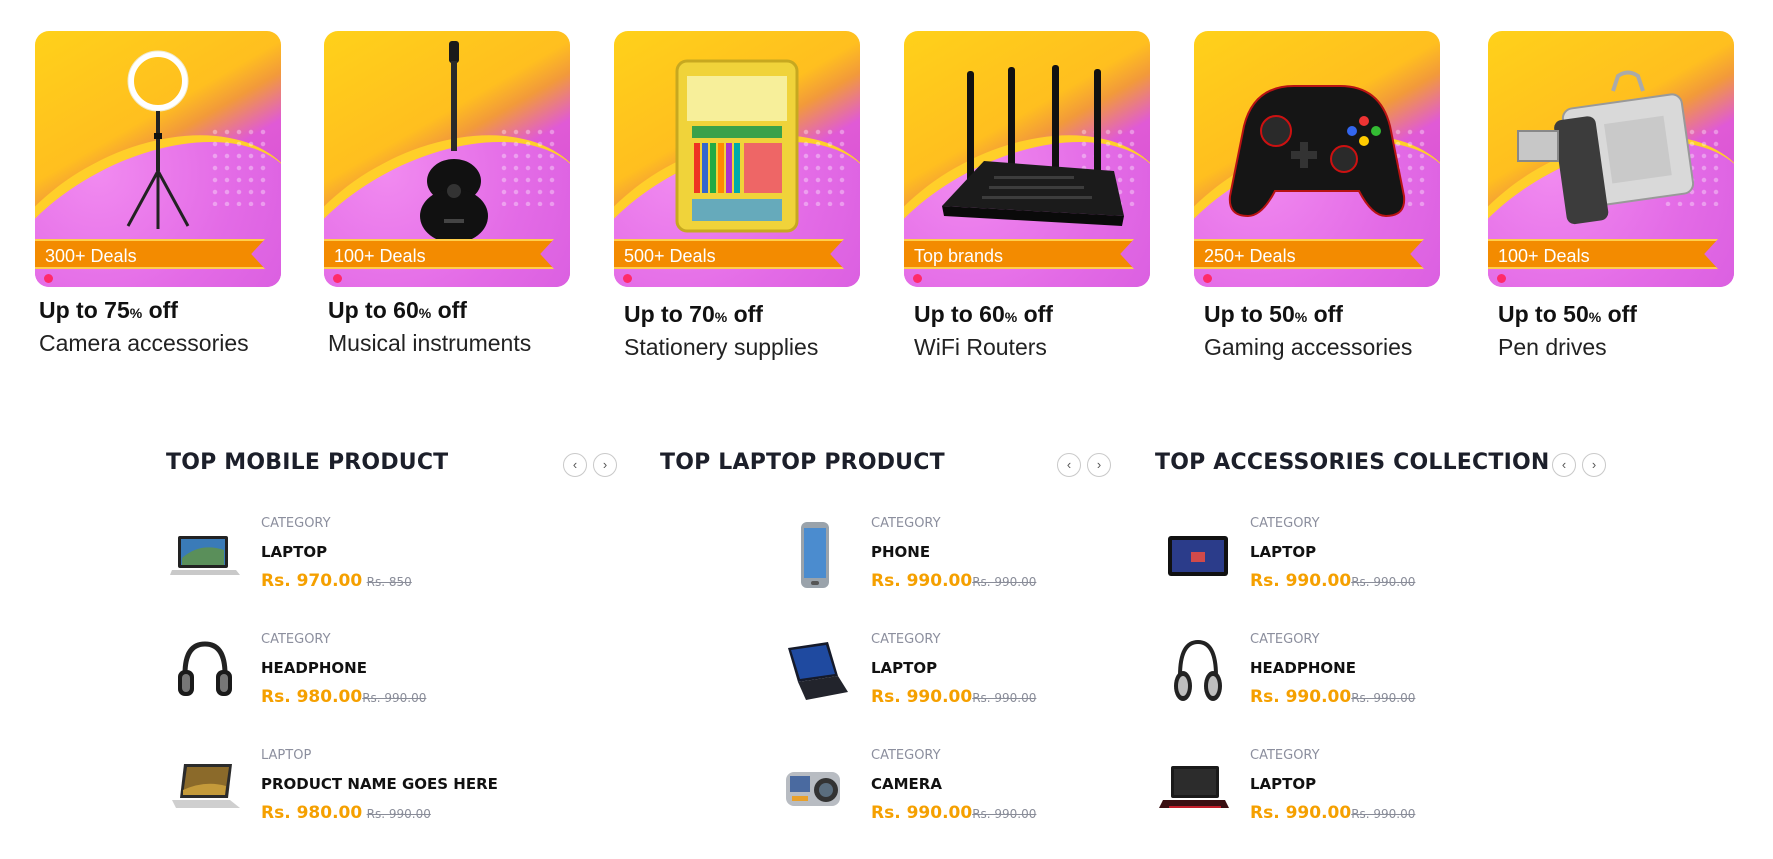 This screenshot has width=1773, height=859. Describe the element at coordinates (1317, 151) in the screenshot. I see `gamepad-icon` at that location.